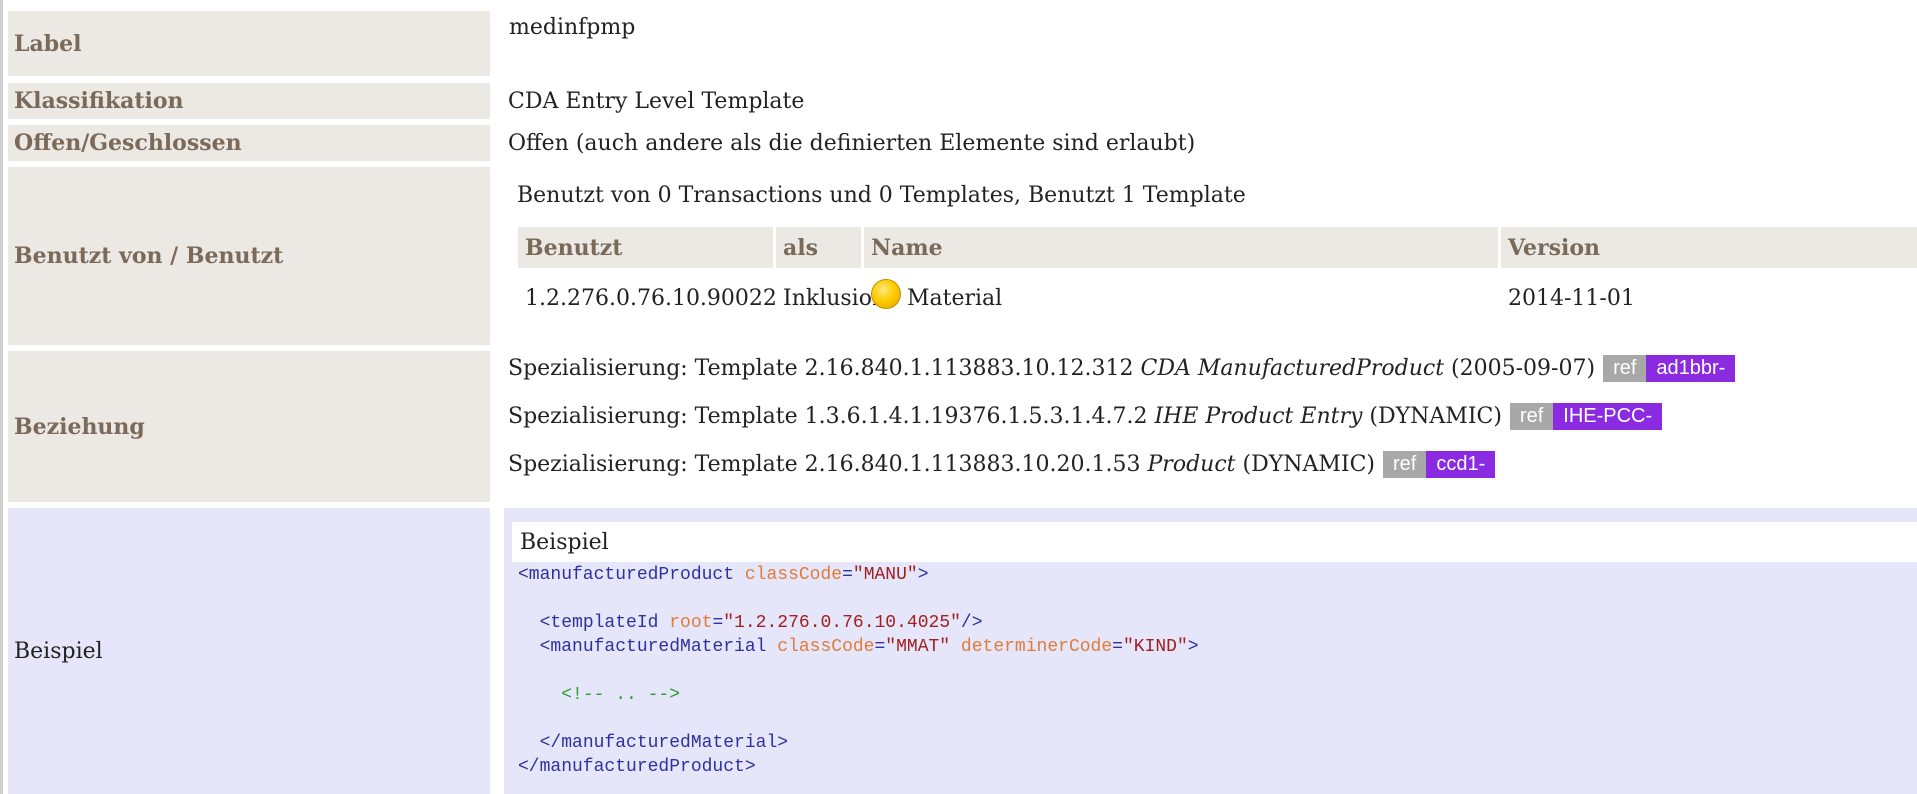 The image size is (1917, 794). Describe the element at coordinates (918, 647) in the screenshot. I see `code-value: "MMAT"` at that location.